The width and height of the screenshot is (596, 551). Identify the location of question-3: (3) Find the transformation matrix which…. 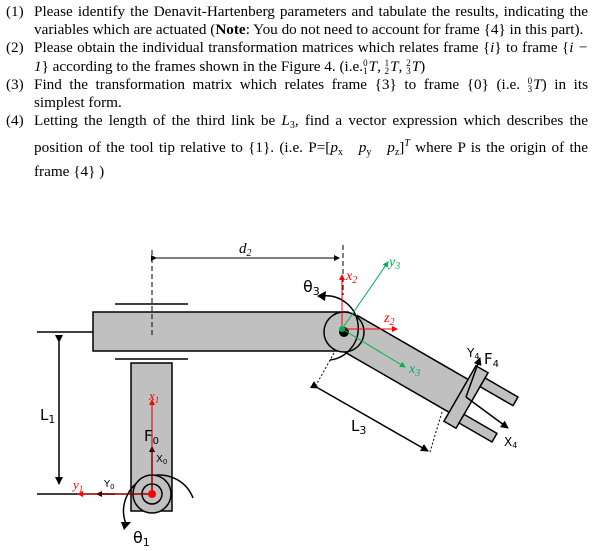
(297, 94).